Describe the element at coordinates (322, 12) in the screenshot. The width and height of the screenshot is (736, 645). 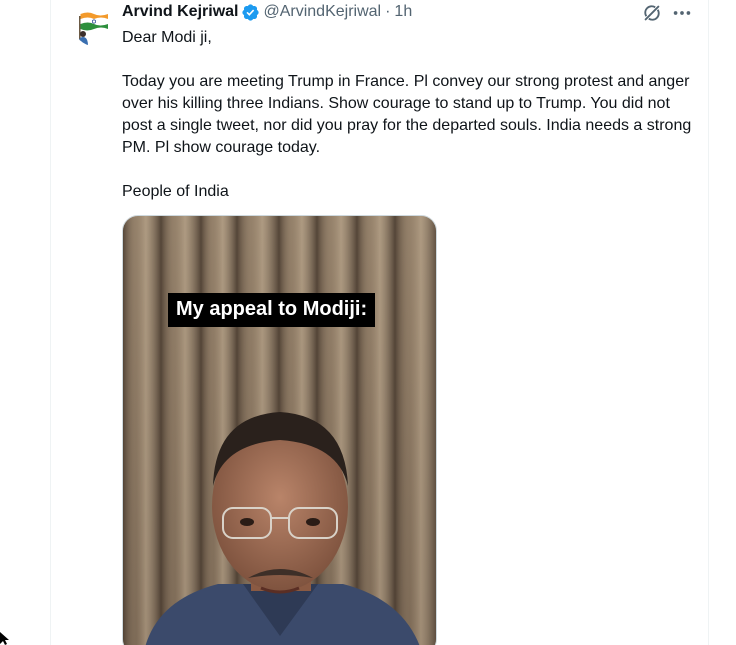
I see `author-handle: @ArvindKejriwal` at that location.